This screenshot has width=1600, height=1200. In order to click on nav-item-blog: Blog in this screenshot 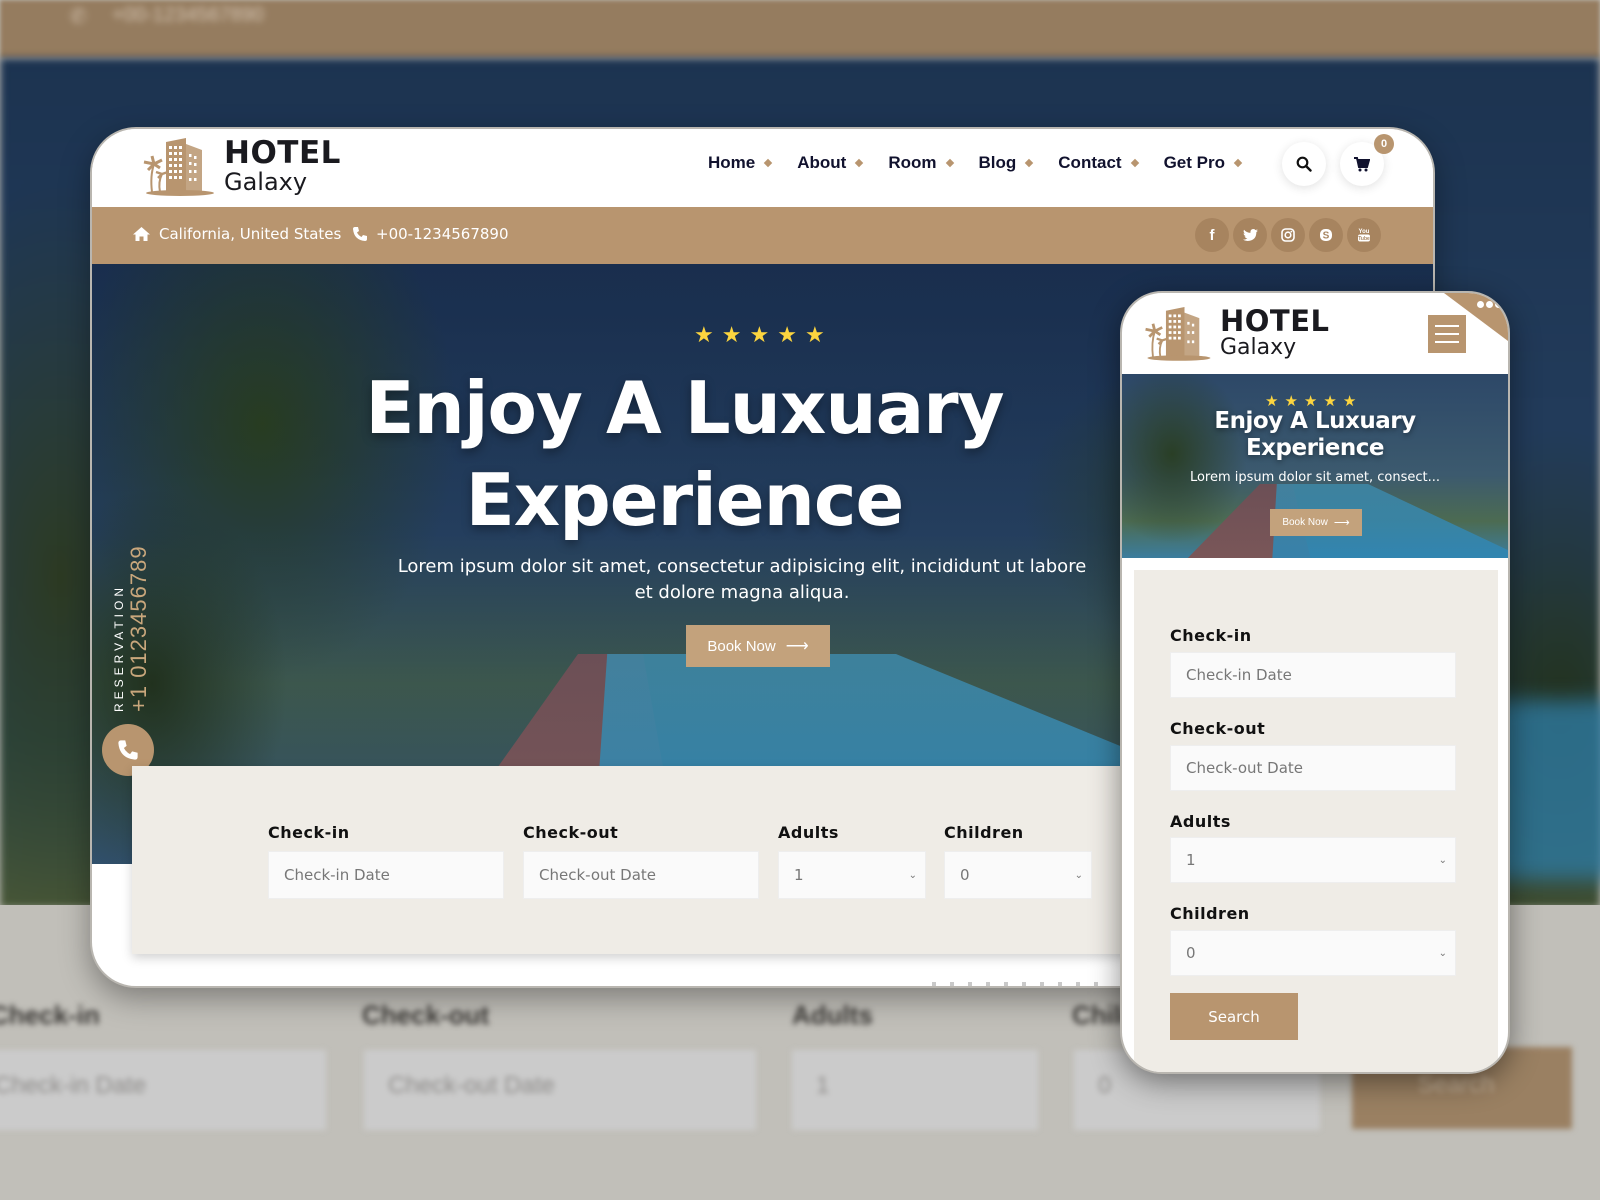, I will do `click(1006, 163)`.